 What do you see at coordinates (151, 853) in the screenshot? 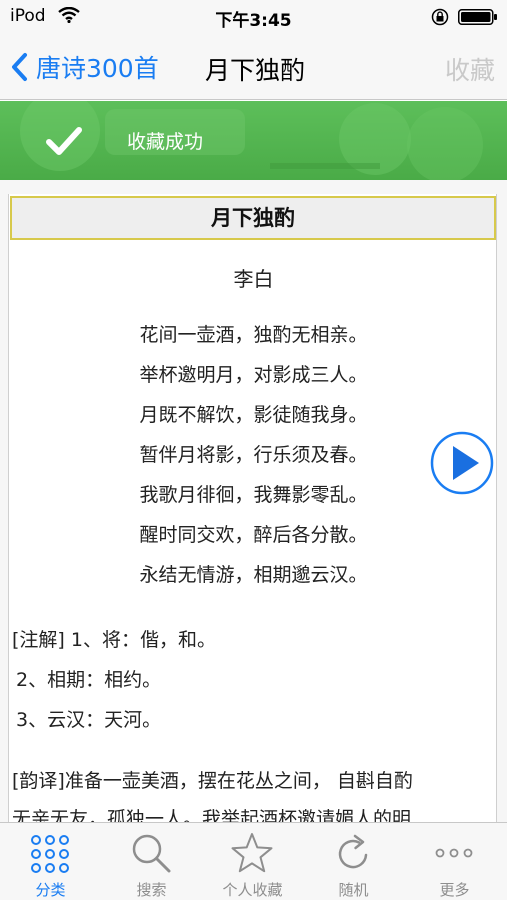
I see `search-icon` at bounding box center [151, 853].